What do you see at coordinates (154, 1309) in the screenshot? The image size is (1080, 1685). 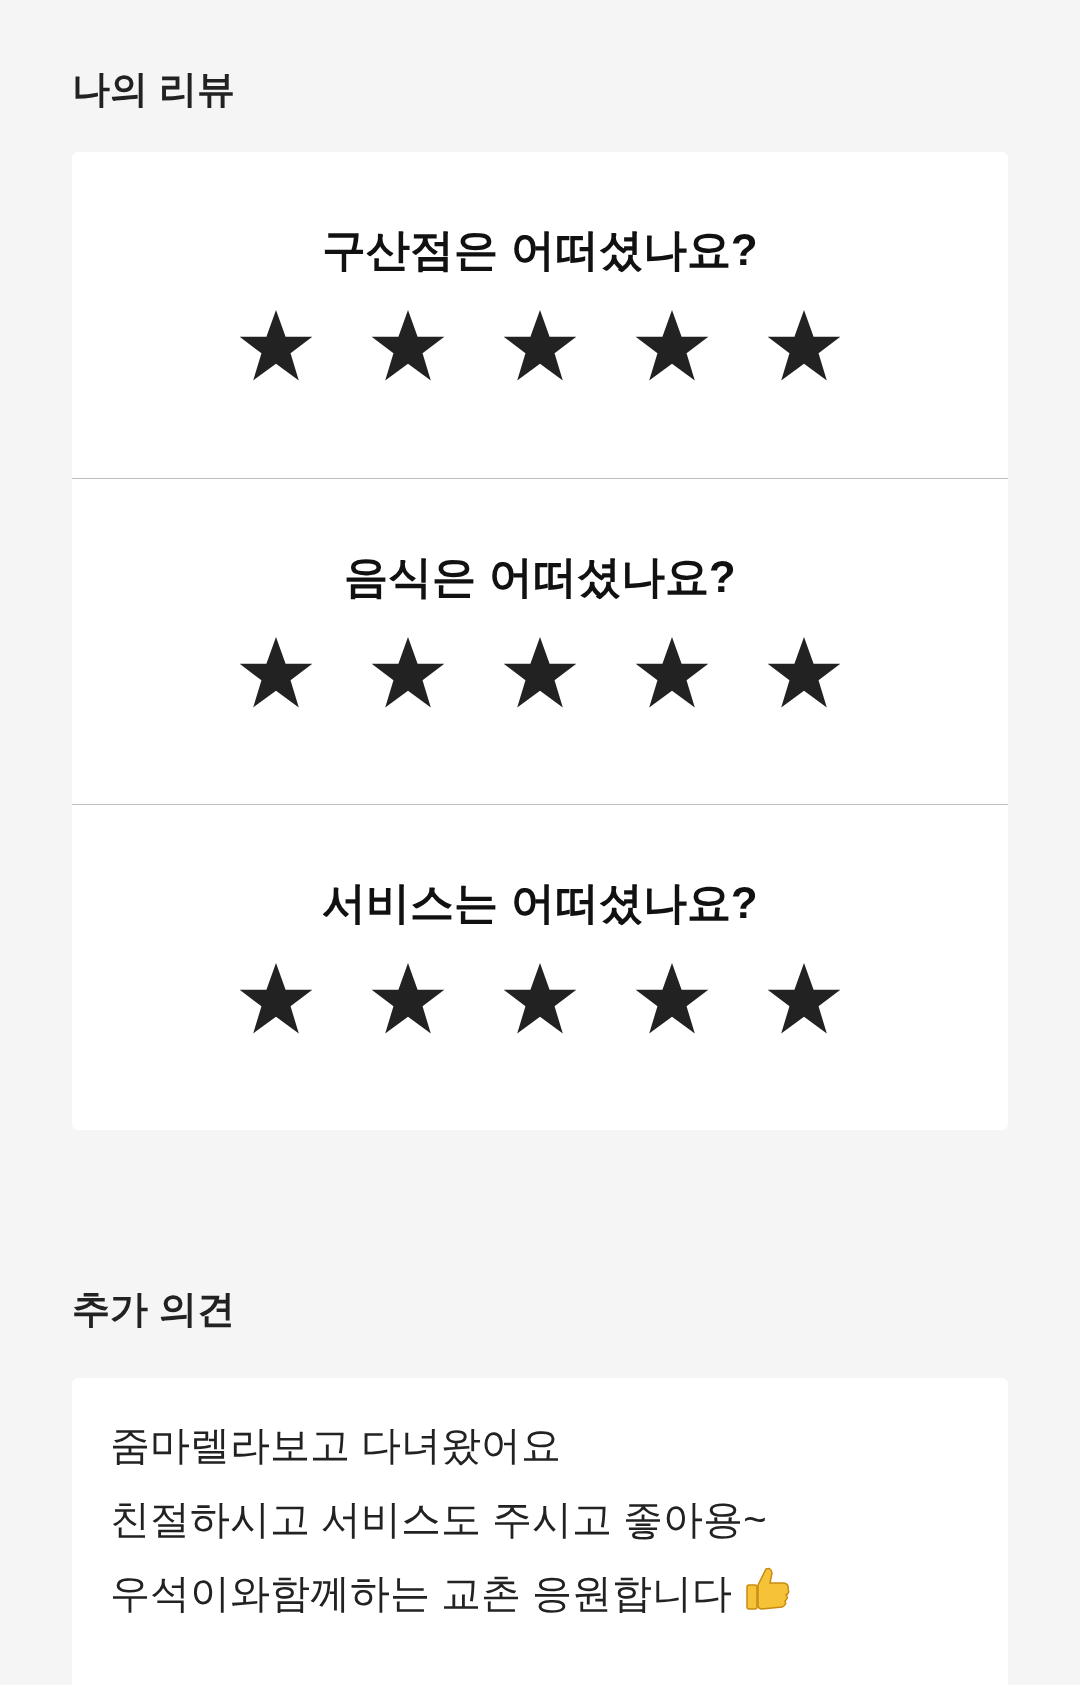 I see `section-title: 추가 의견` at bounding box center [154, 1309].